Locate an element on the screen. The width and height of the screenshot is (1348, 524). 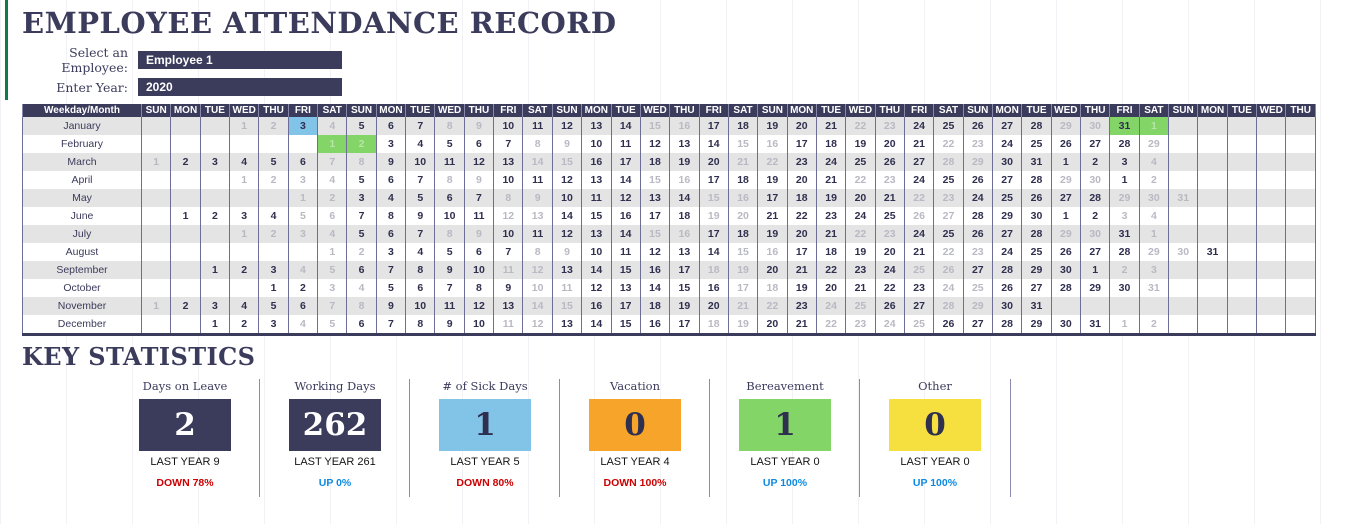
employee-selector-input: Employee 1 is located at coordinates (240, 60).